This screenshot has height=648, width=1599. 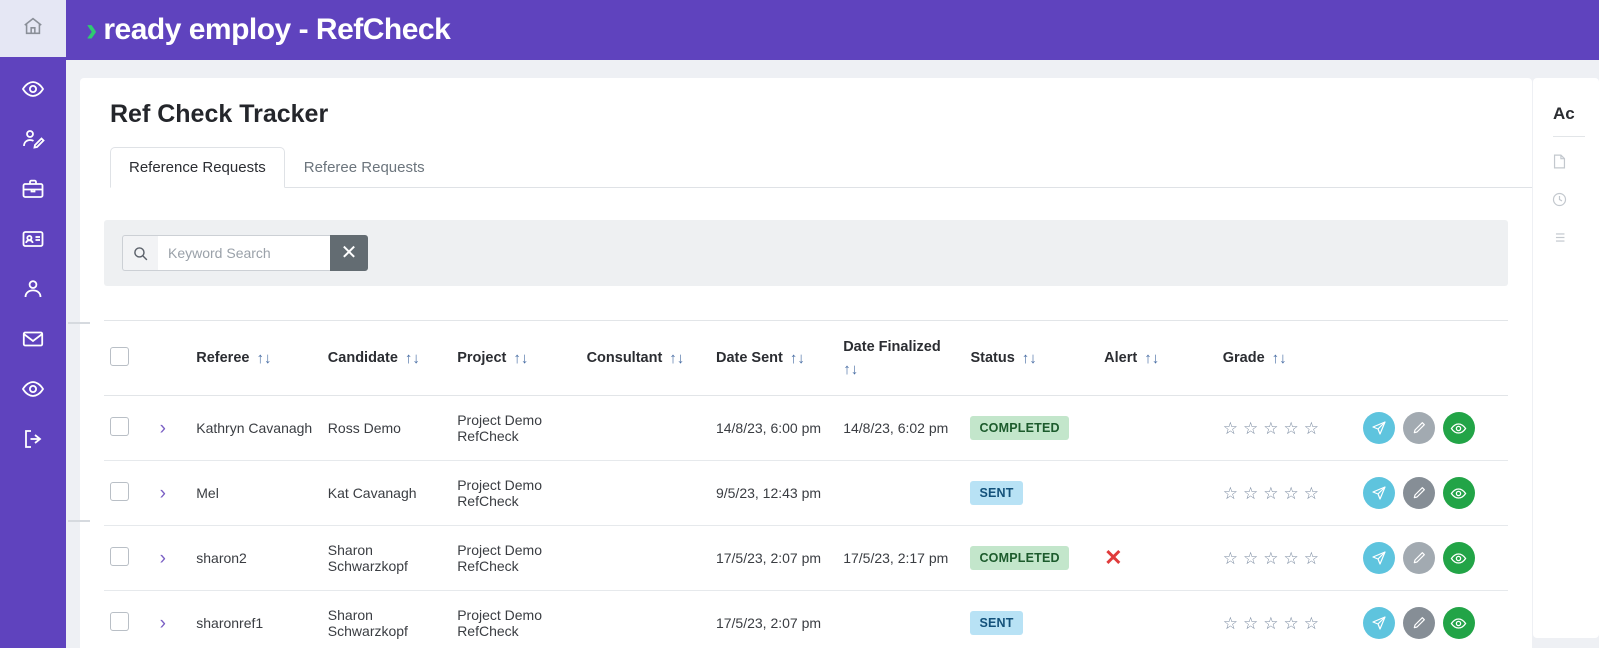 What do you see at coordinates (256, 558) in the screenshot?
I see `cell-referee: sharon2` at bounding box center [256, 558].